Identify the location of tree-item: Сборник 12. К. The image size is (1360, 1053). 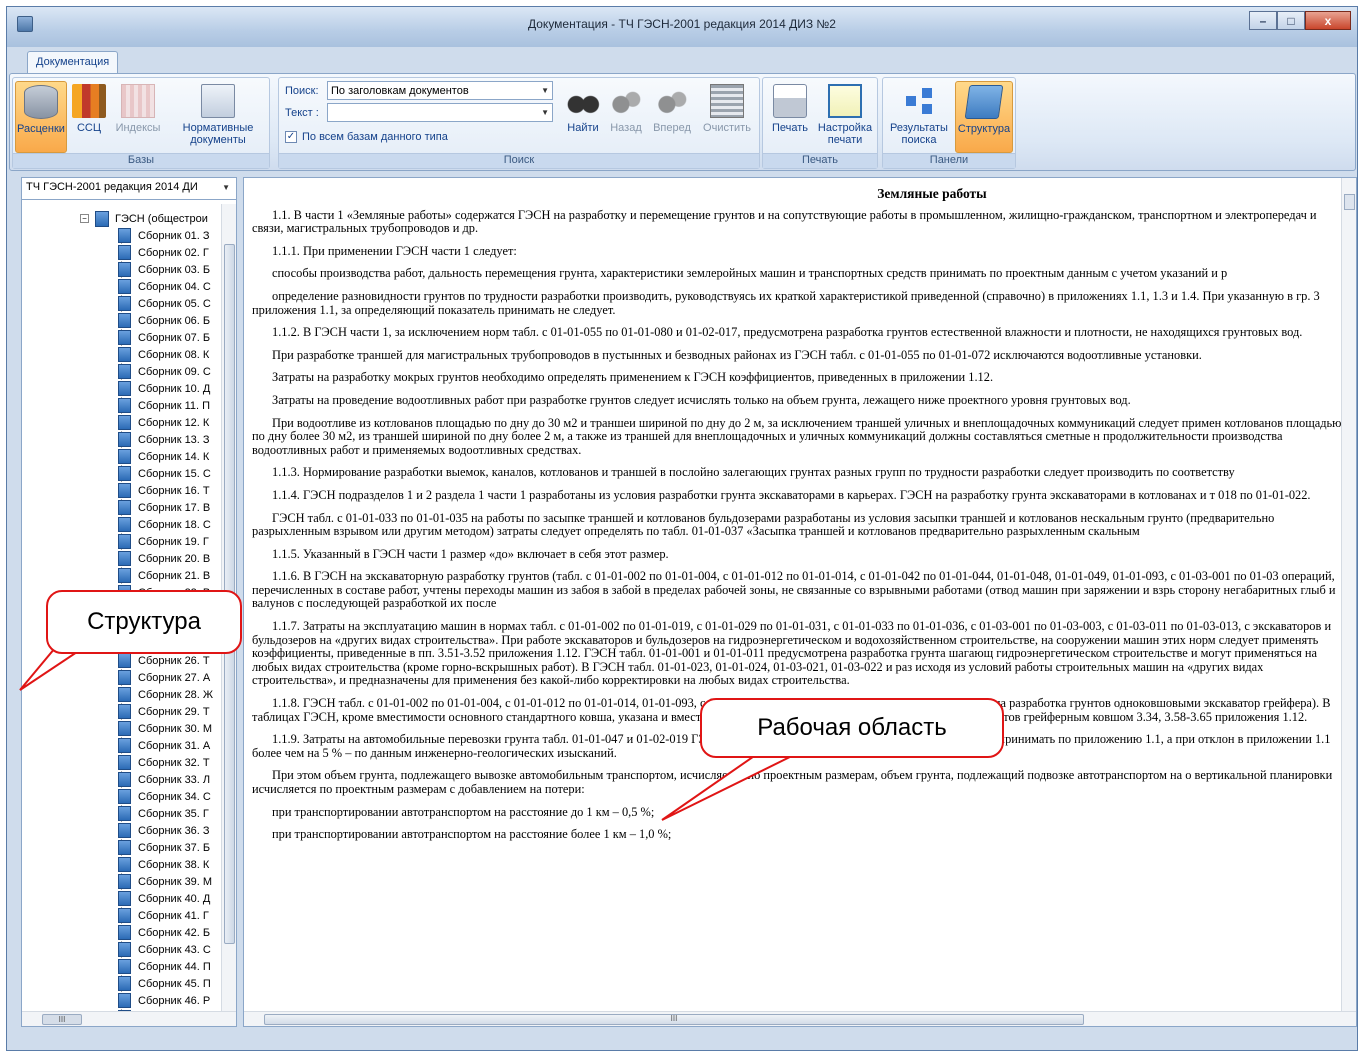
(169, 422).